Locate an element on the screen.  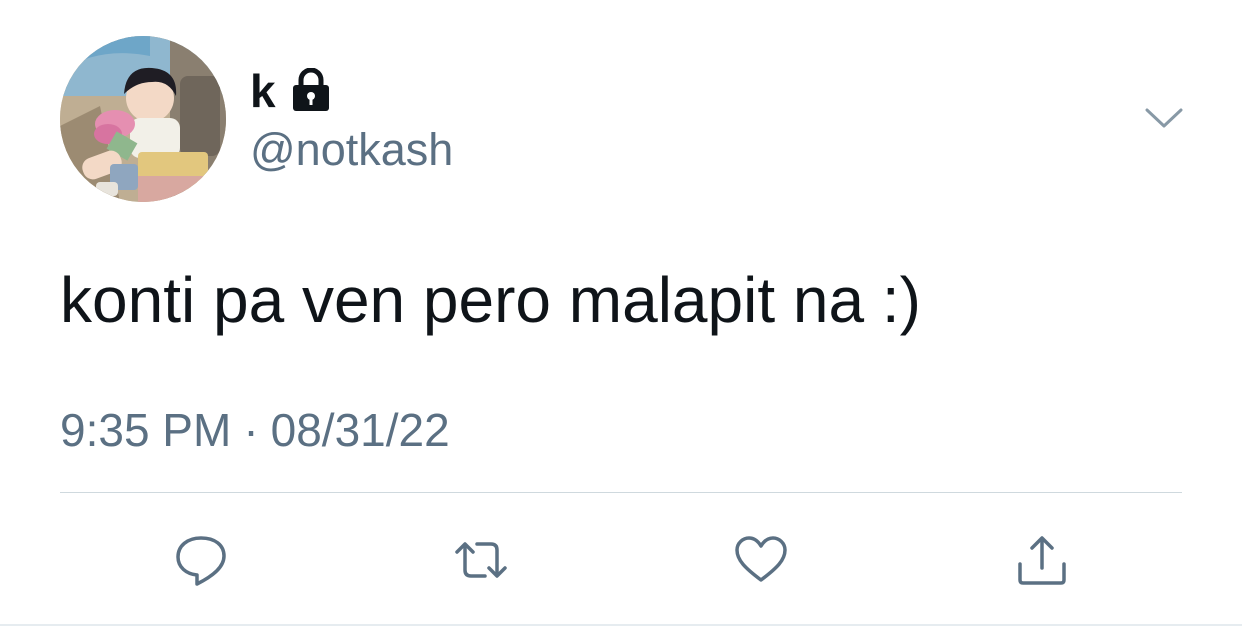
tweet-text: konti pa ven pero malapit na :) is located at coordinates (490, 300).